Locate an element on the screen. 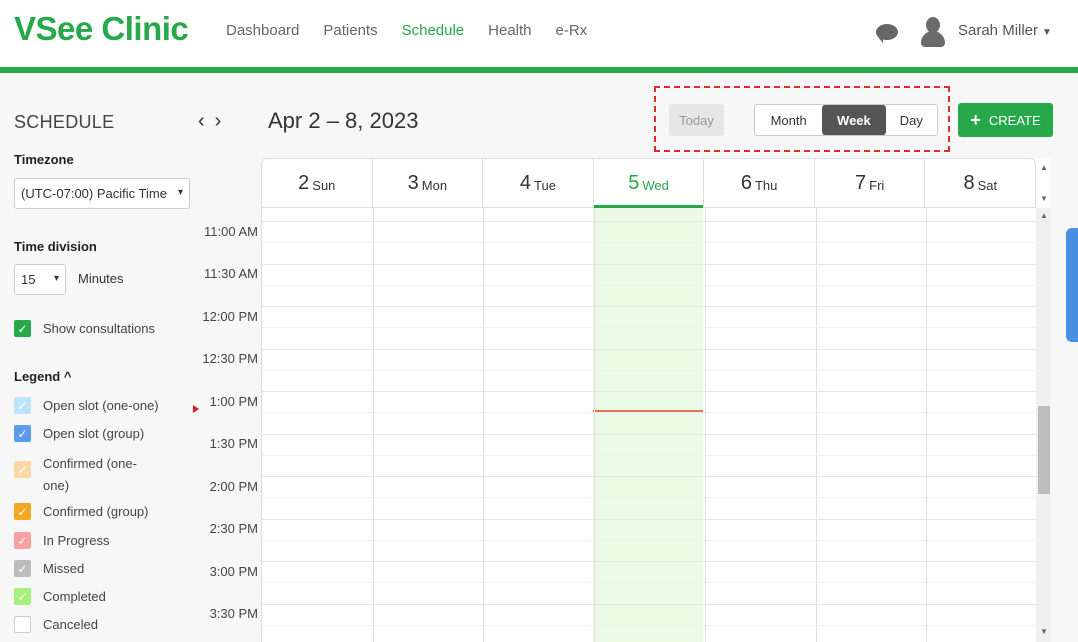  day-name: Sat is located at coordinates (987, 185).